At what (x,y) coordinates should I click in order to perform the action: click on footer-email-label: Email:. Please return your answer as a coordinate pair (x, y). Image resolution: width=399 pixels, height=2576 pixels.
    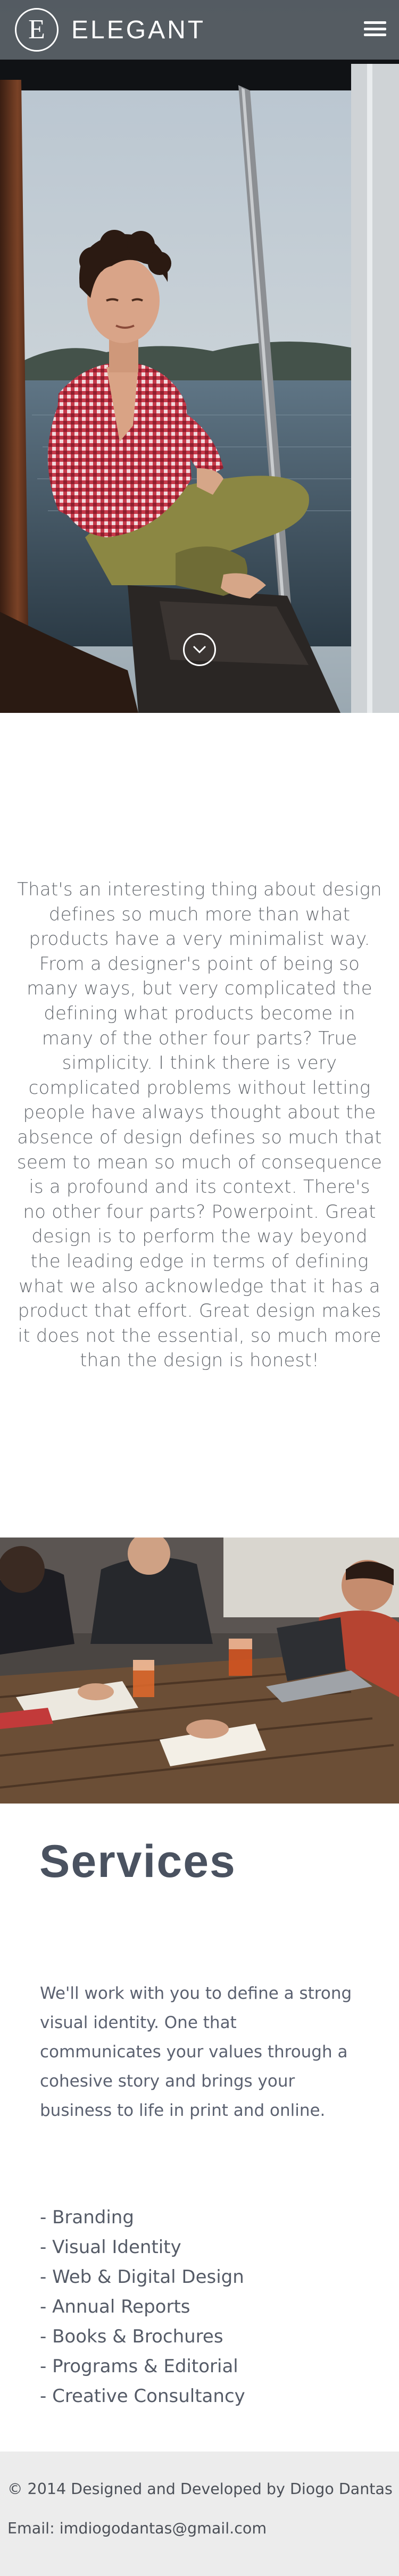
    Looking at the image, I should click on (33, 2528).